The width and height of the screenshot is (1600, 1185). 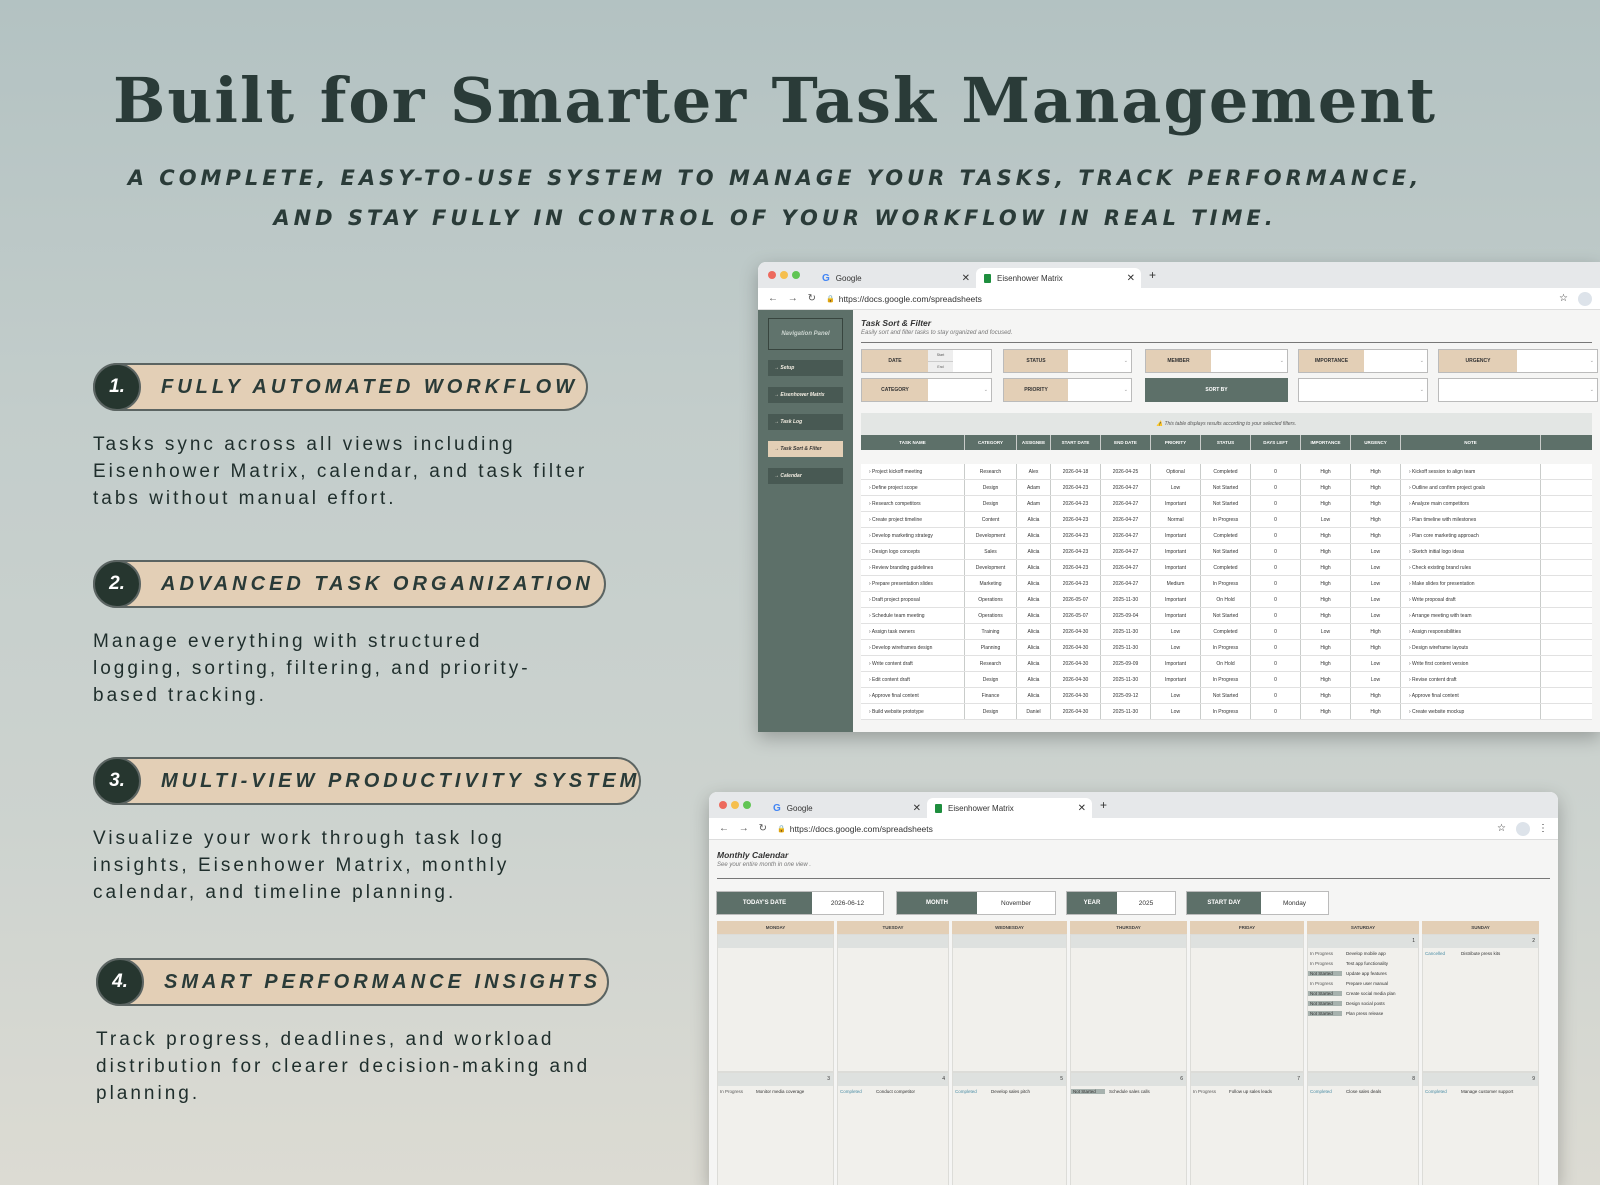 What do you see at coordinates (1121, 903) in the screenshot?
I see `year-field: YEAR 2025` at bounding box center [1121, 903].